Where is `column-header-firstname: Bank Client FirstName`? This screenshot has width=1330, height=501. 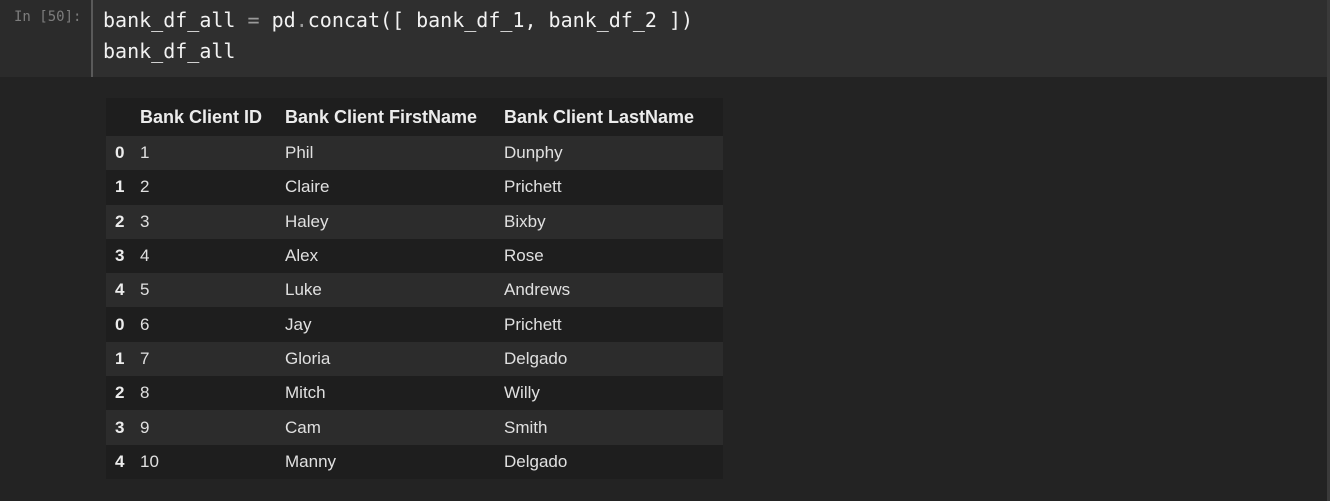
column-header-firstname: Bank Client FirstName is located at coordinates (394, 117).